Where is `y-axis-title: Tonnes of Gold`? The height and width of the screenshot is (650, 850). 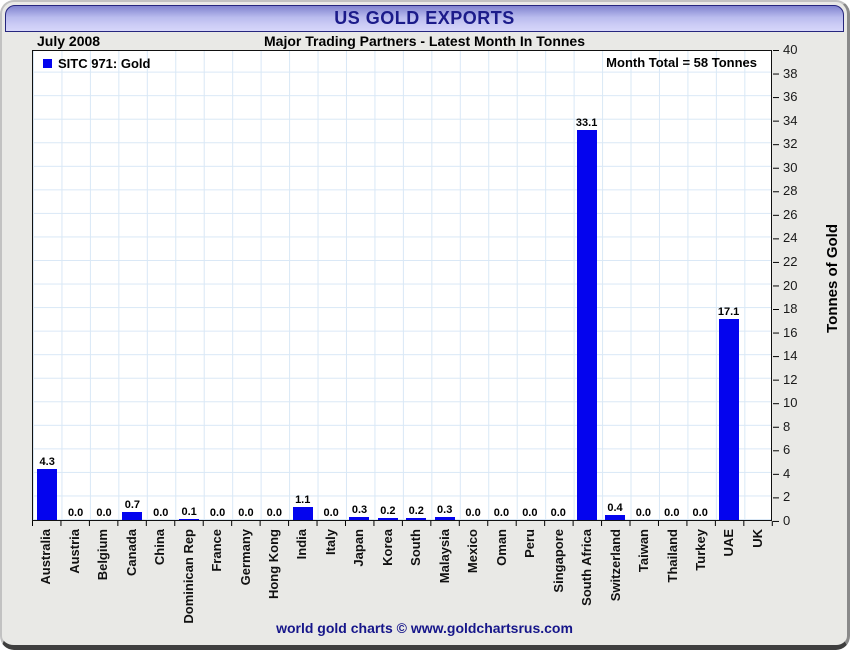 y-axis-title: Tonnes of Gold is located at coordinates (832, 278).